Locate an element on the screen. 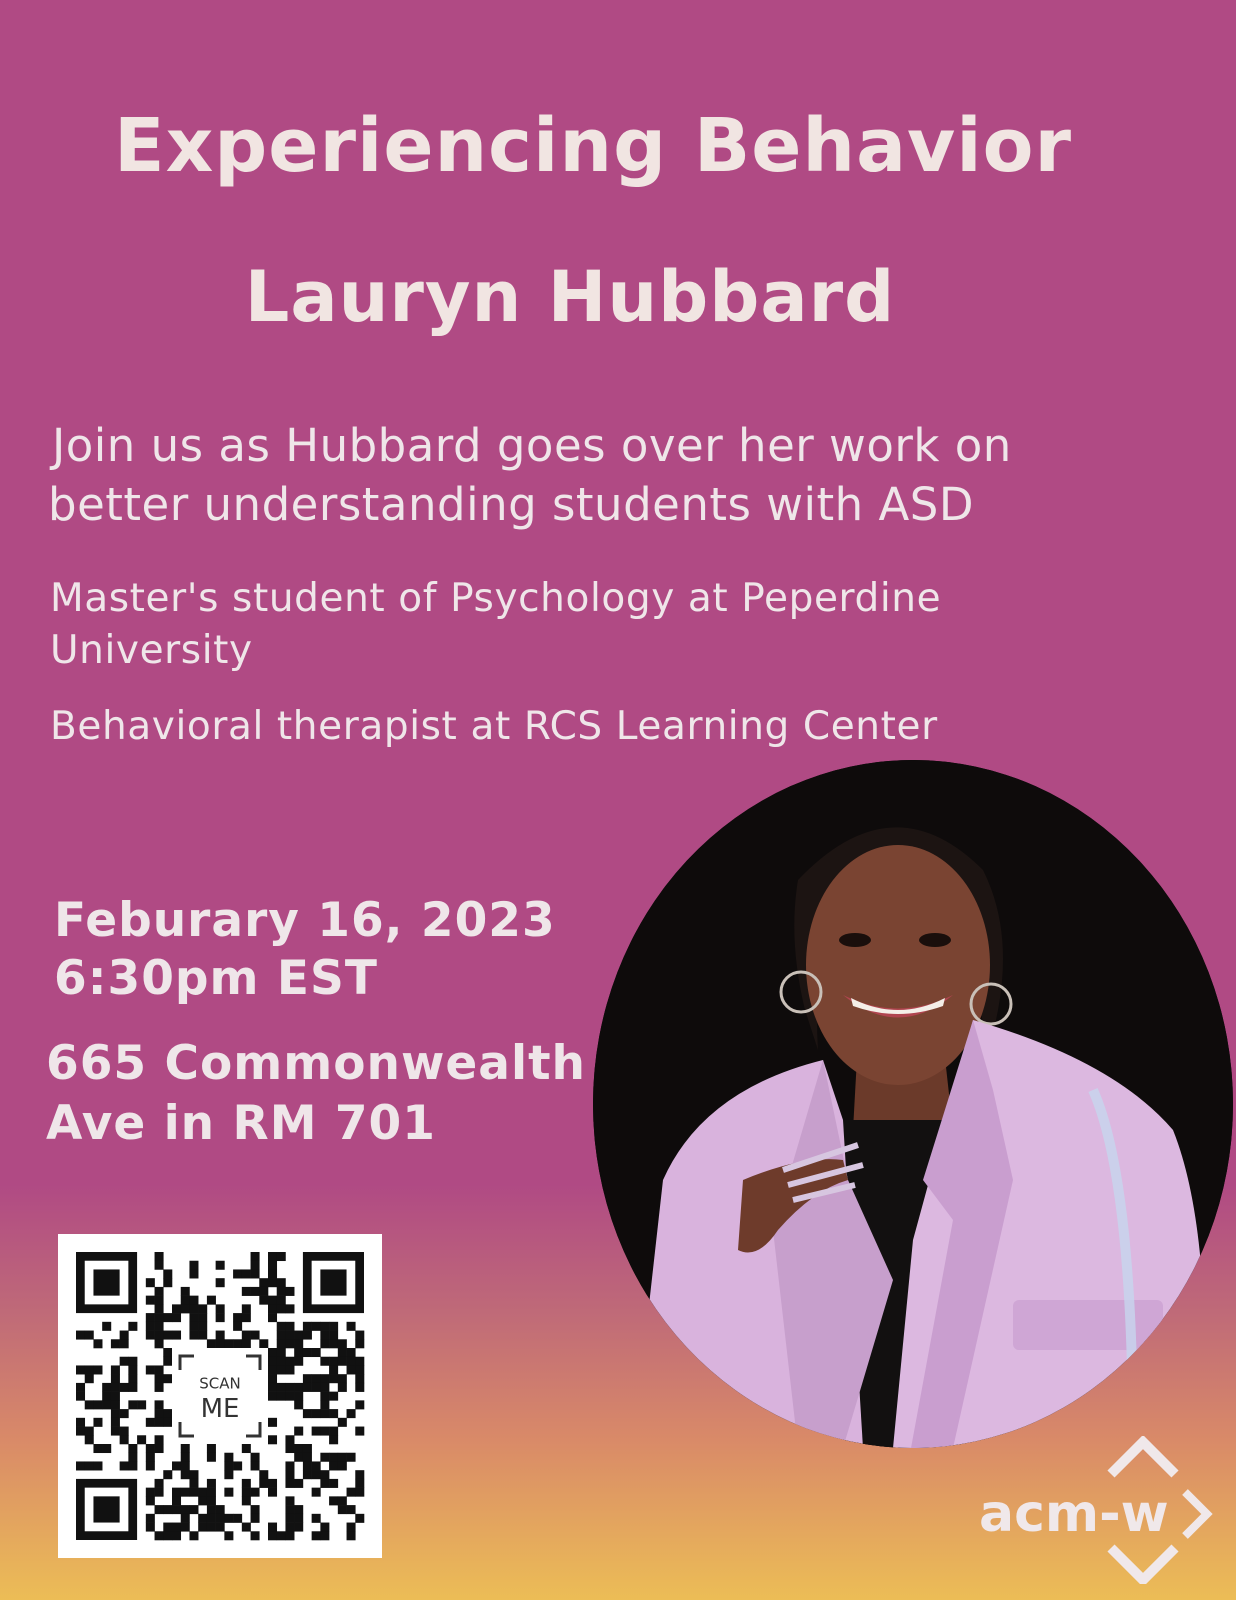 The width and height of the screenshot is (1236, 1600). qr-code: SCAN ME is located at coordinates (220, 1396).